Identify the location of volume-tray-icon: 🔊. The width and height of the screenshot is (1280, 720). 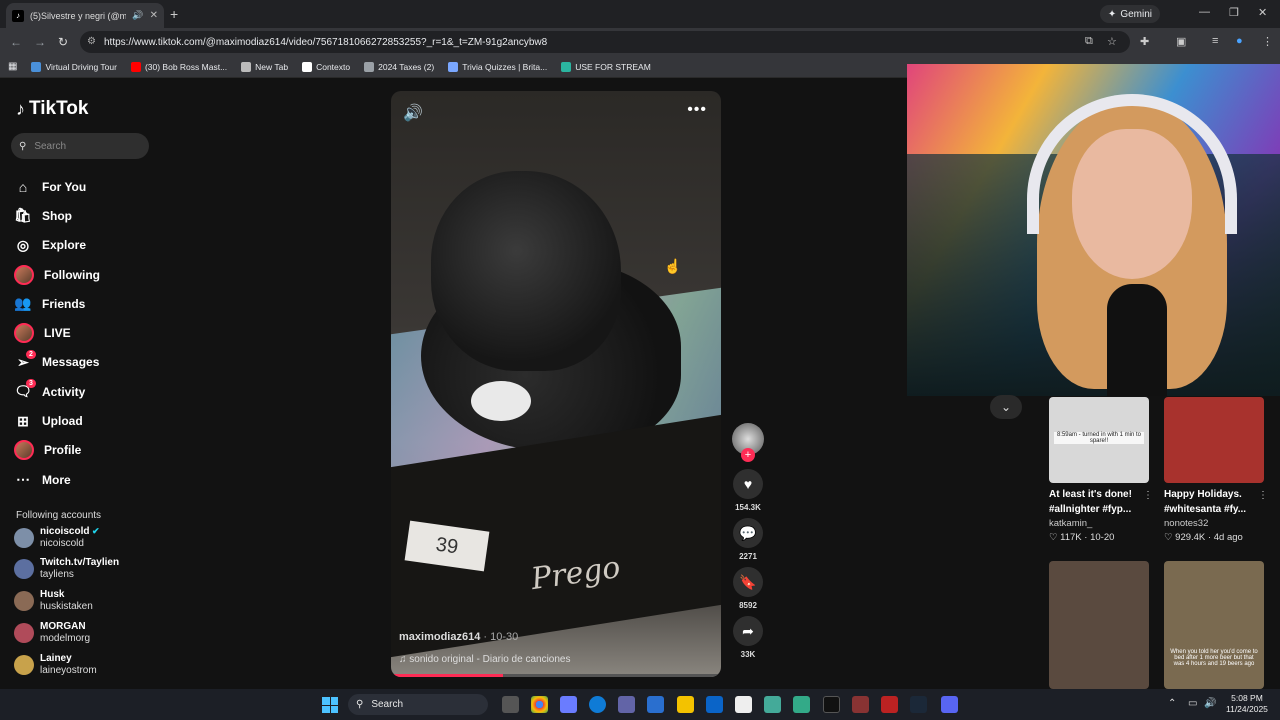
(1210, 703).